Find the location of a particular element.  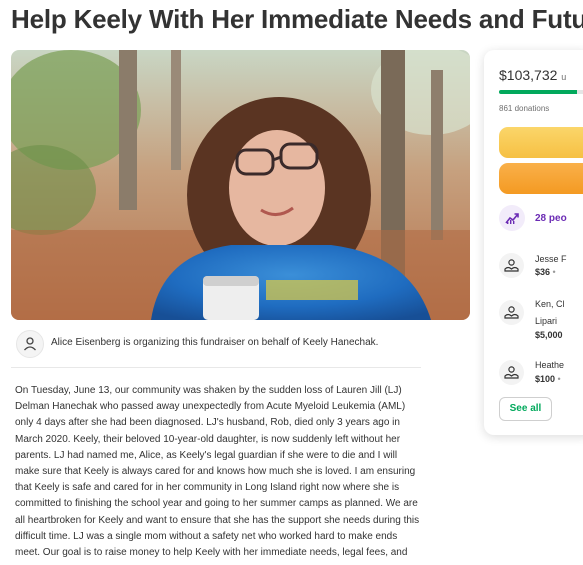

donor-item: Heathe $100 • is located at coordinates (541, 374).